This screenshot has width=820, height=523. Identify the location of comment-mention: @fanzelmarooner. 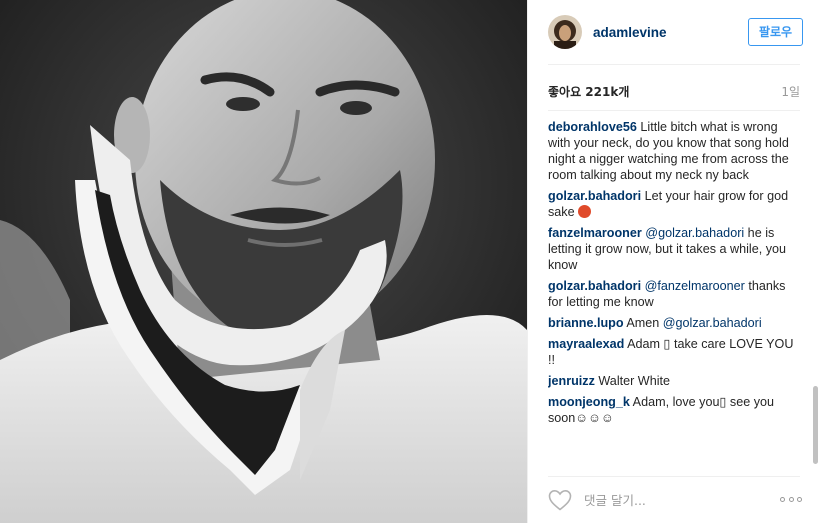
(695, 286).